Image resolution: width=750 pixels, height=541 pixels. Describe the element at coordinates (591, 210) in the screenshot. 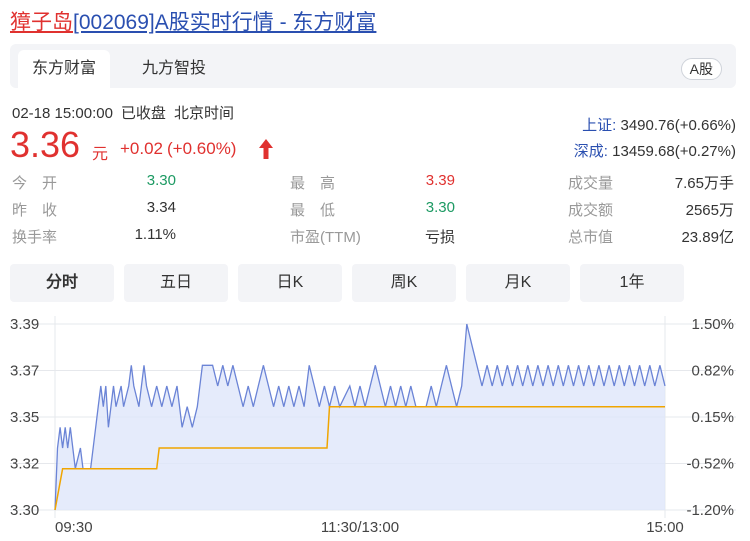

I see `stat-label: 成交额` at that location.